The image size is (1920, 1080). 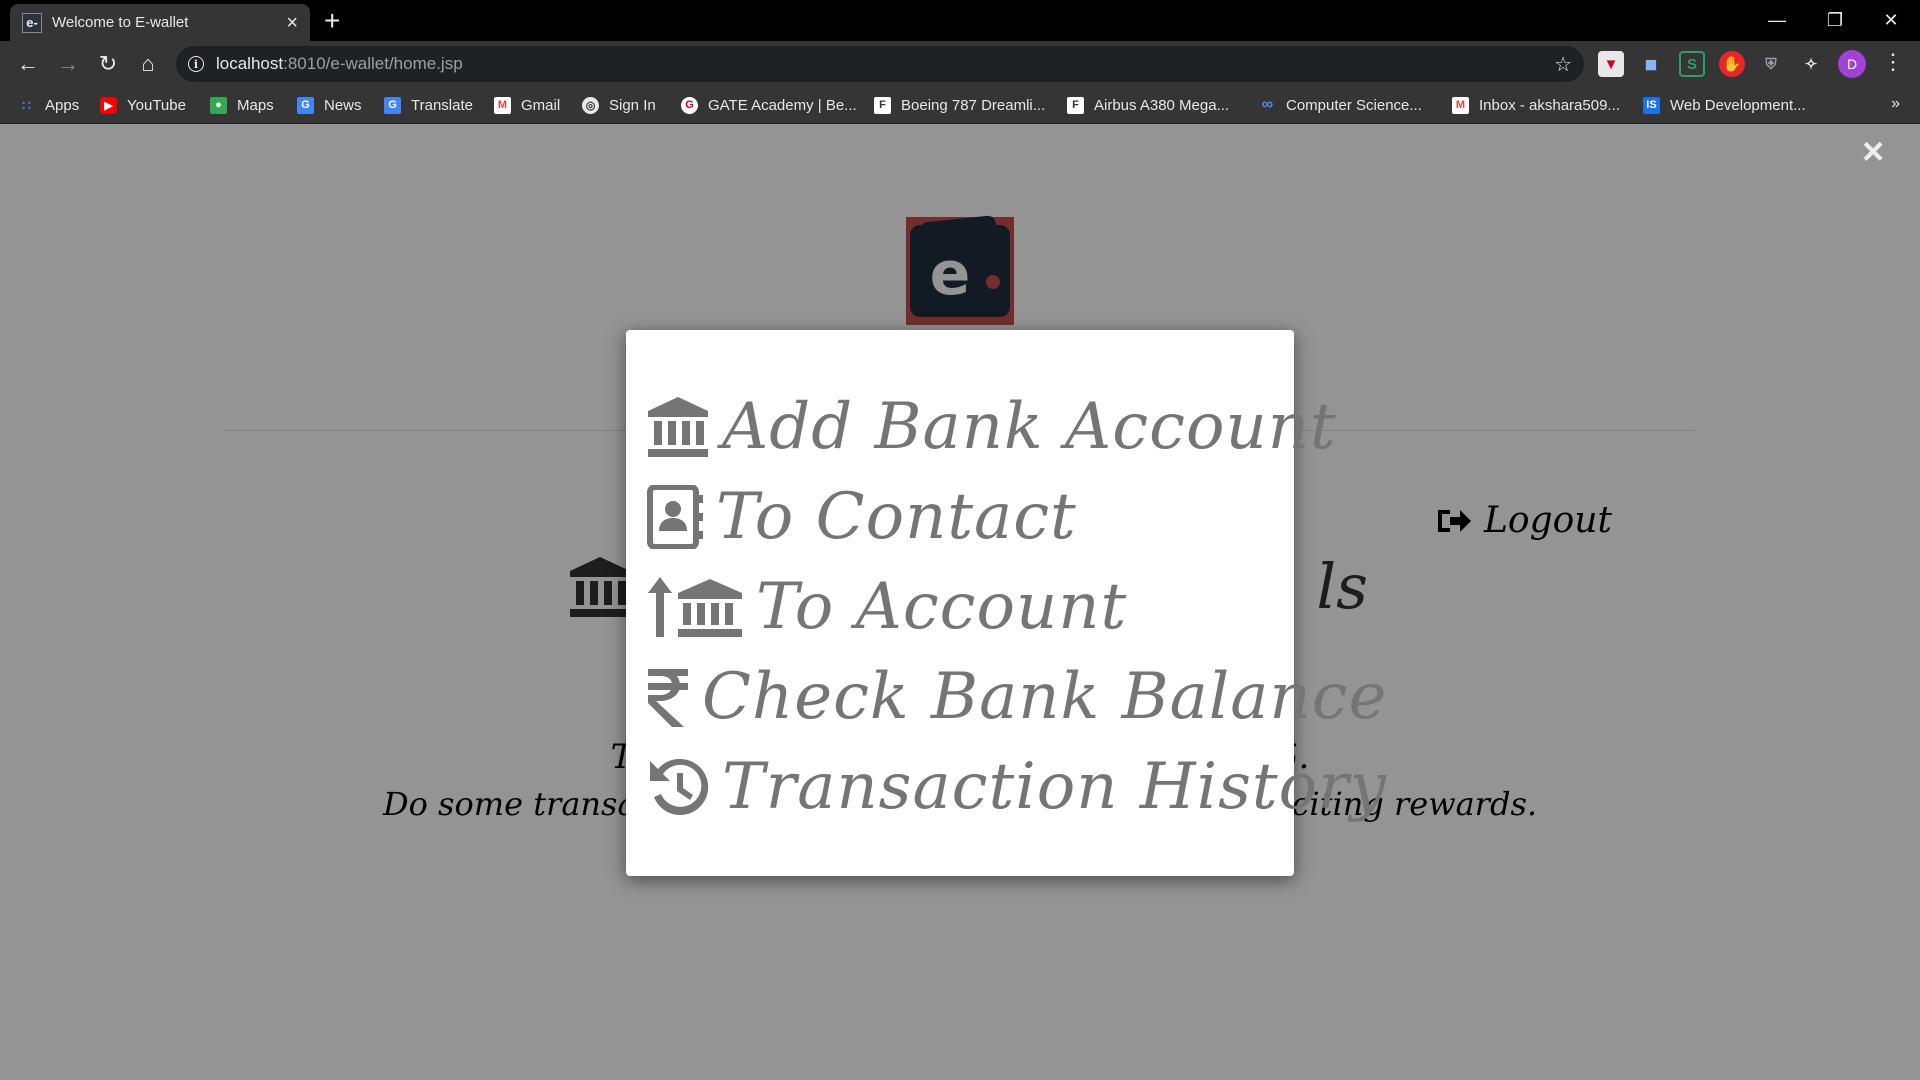 I want to click on cube-extension-icon: ◼, so click(x=1651, y=64).